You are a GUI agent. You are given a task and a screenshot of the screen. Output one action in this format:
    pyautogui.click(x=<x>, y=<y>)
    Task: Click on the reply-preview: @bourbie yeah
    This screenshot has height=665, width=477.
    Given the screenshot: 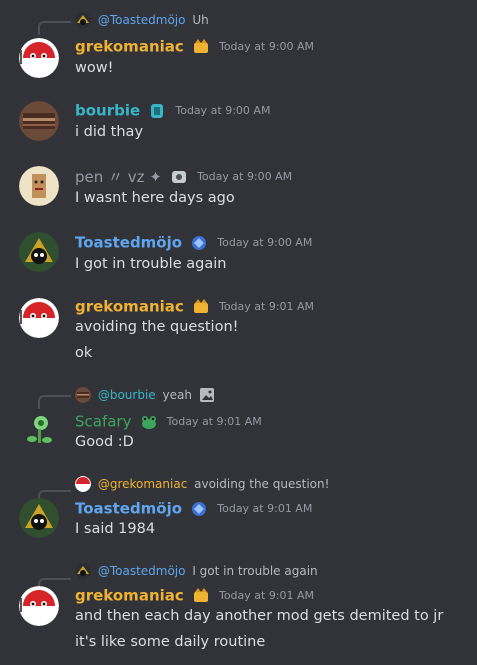 What is the action you would take?
    pyautogui.click(x=144, y=395)
    